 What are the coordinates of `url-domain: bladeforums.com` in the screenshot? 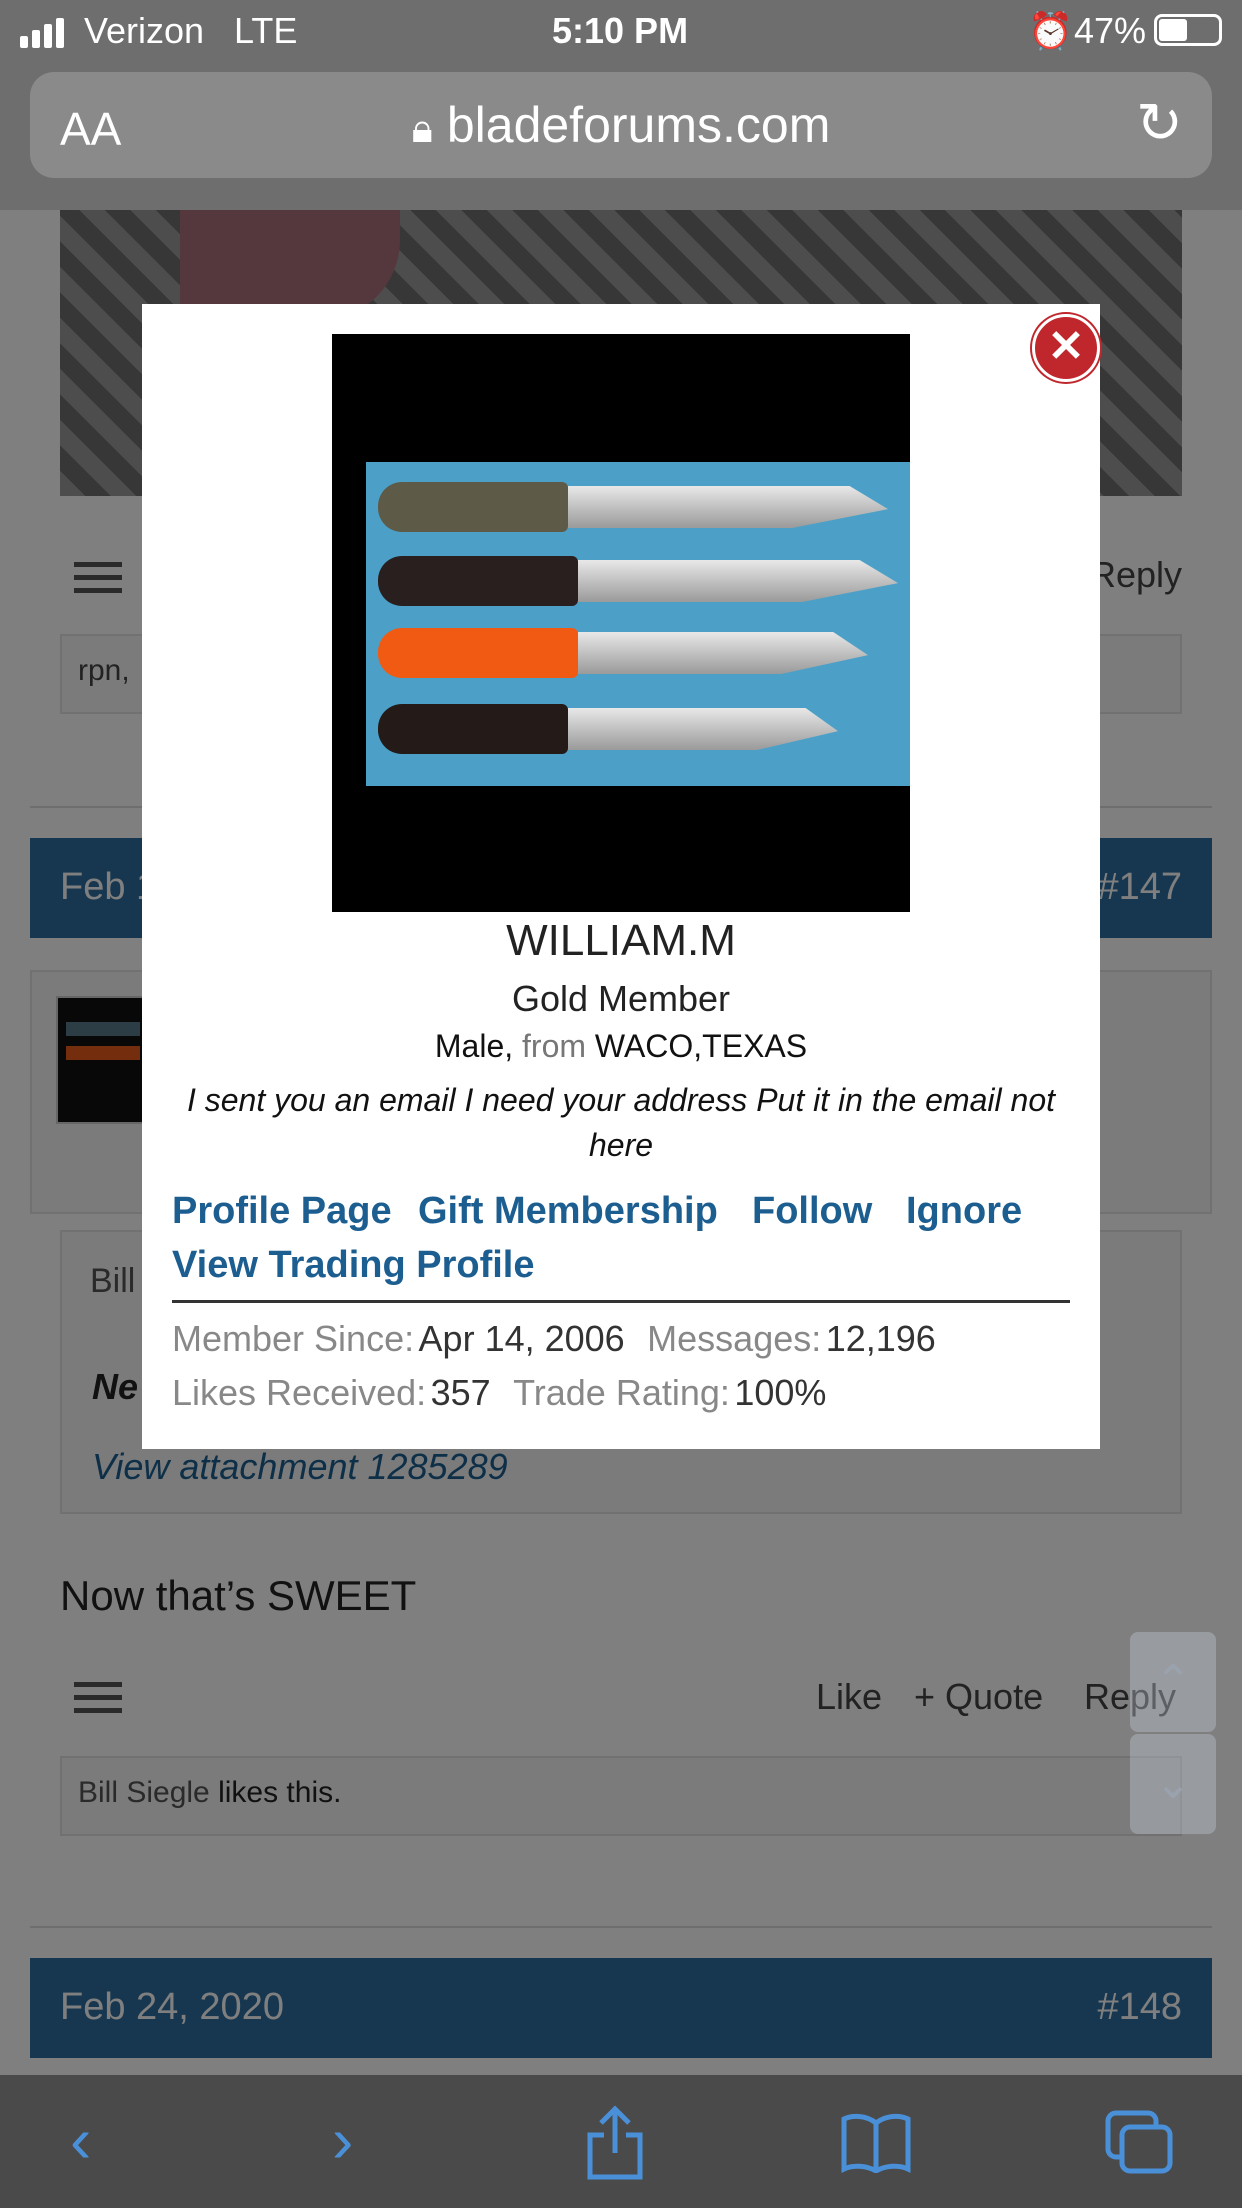 It's located at (638, 125).